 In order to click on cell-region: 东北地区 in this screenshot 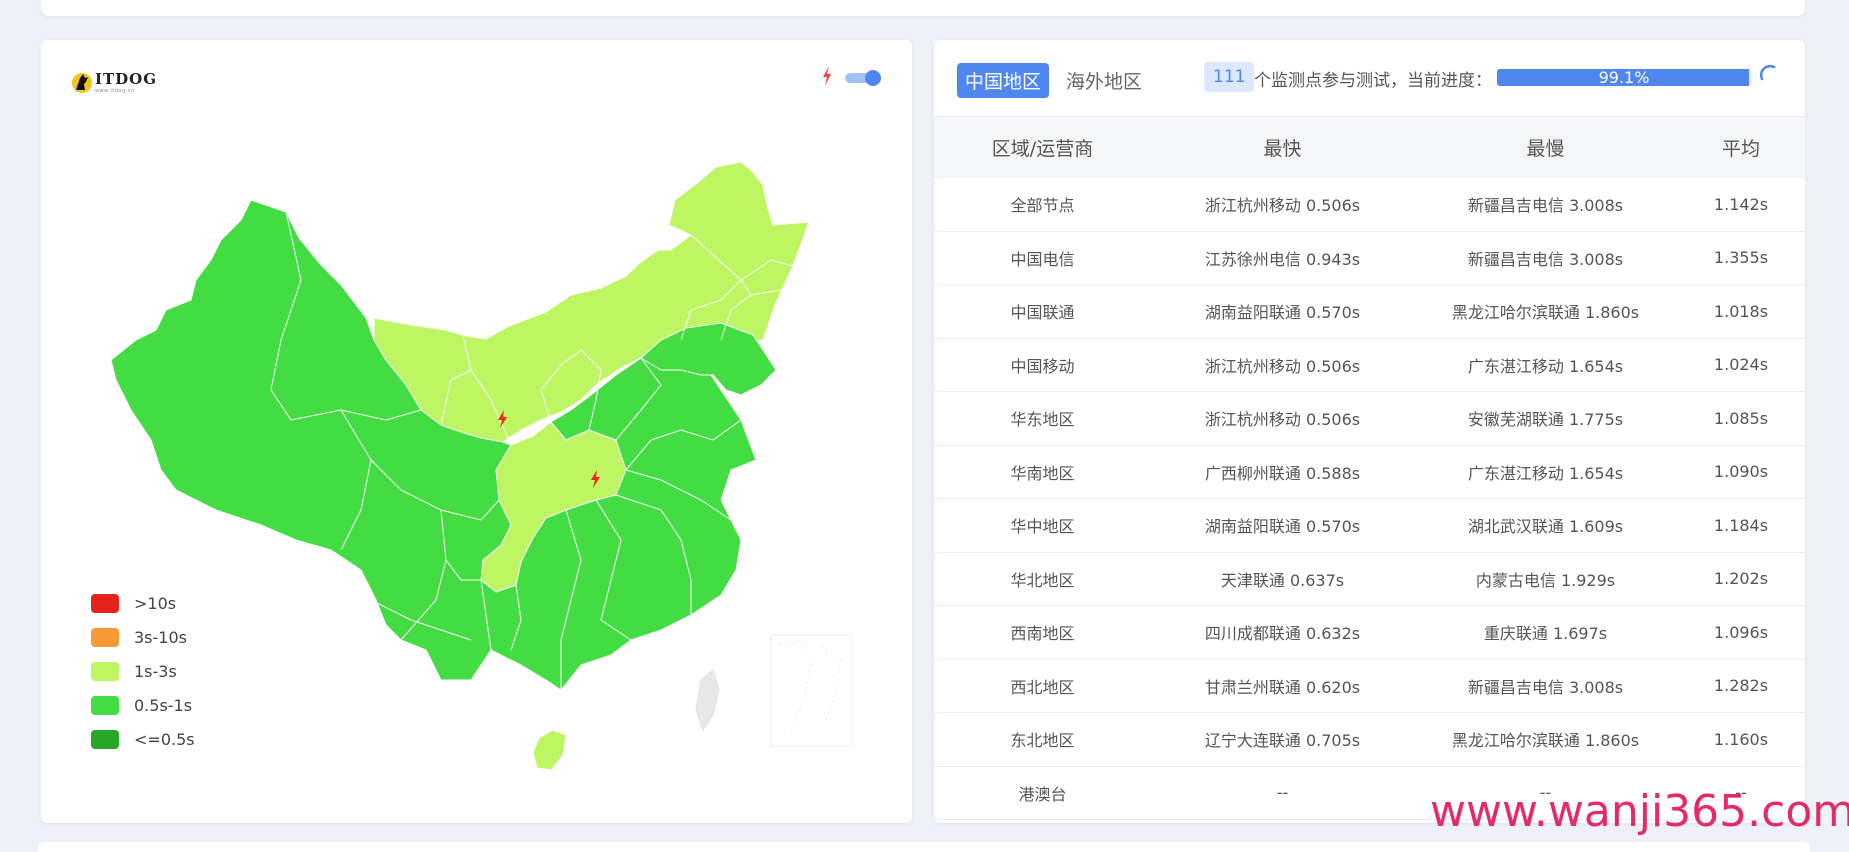, I will do `click(1042, 739)`.